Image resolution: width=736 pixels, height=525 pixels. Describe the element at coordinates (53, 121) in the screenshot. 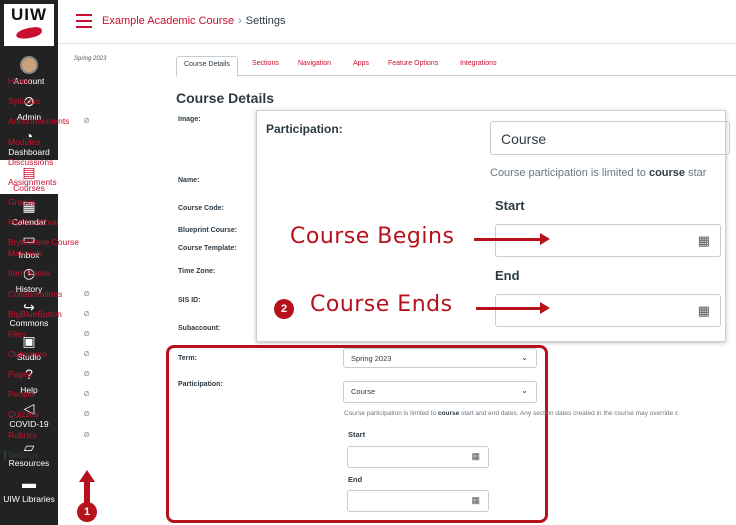

I see `course-nav-announcements: Announcements ⊘` at that location.